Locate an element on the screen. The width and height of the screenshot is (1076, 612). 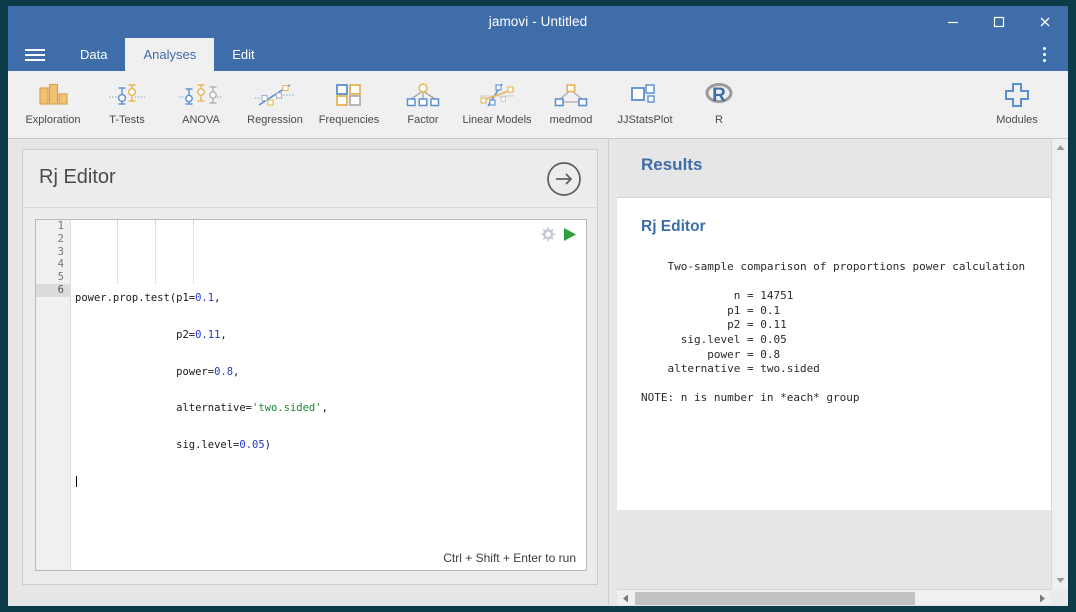
line-number-gutter: 1 2 3 4 5 6 is located at coordinates (53, 395).